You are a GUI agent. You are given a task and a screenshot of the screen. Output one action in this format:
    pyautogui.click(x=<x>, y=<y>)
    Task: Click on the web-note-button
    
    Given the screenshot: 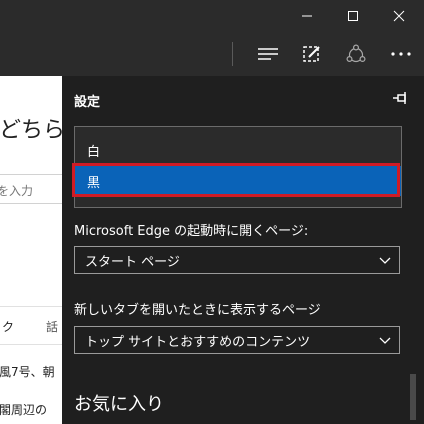 What is the action you would take?
    pyautogui.click(x=312, y=54)
    